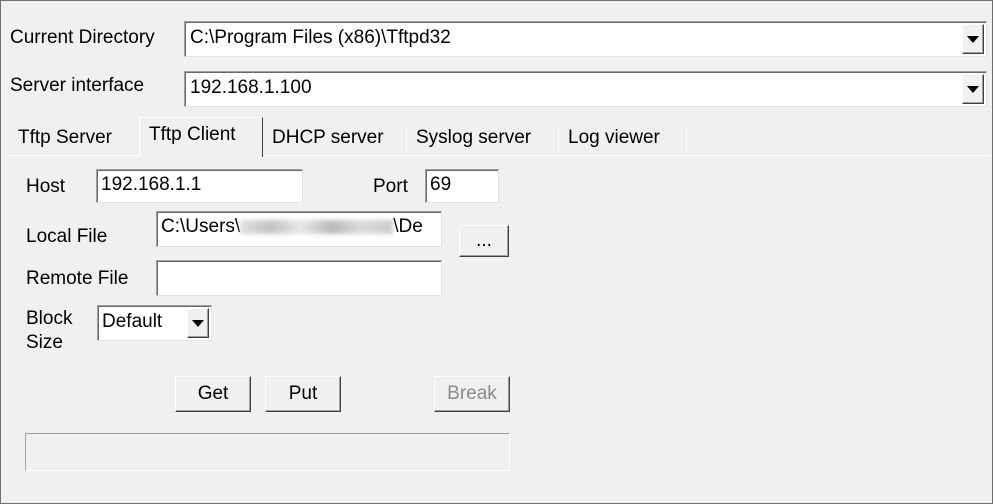 The height and width of the screenshot is (504, 993). What do you see at coordinates (49, 318) in the screenshot?
I see `block-size-label-line1: Block` at bounding box center [49, 318].